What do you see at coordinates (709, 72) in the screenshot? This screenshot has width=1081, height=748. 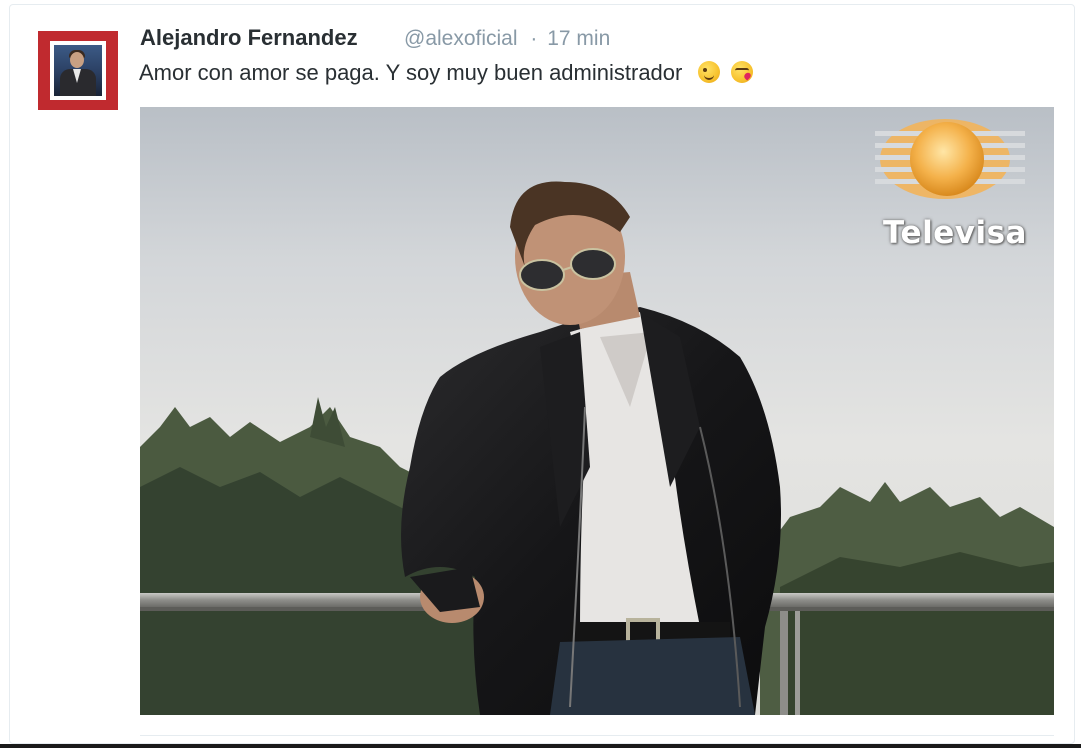 I see `winking-face-icon` at bounding box center [709, 72].